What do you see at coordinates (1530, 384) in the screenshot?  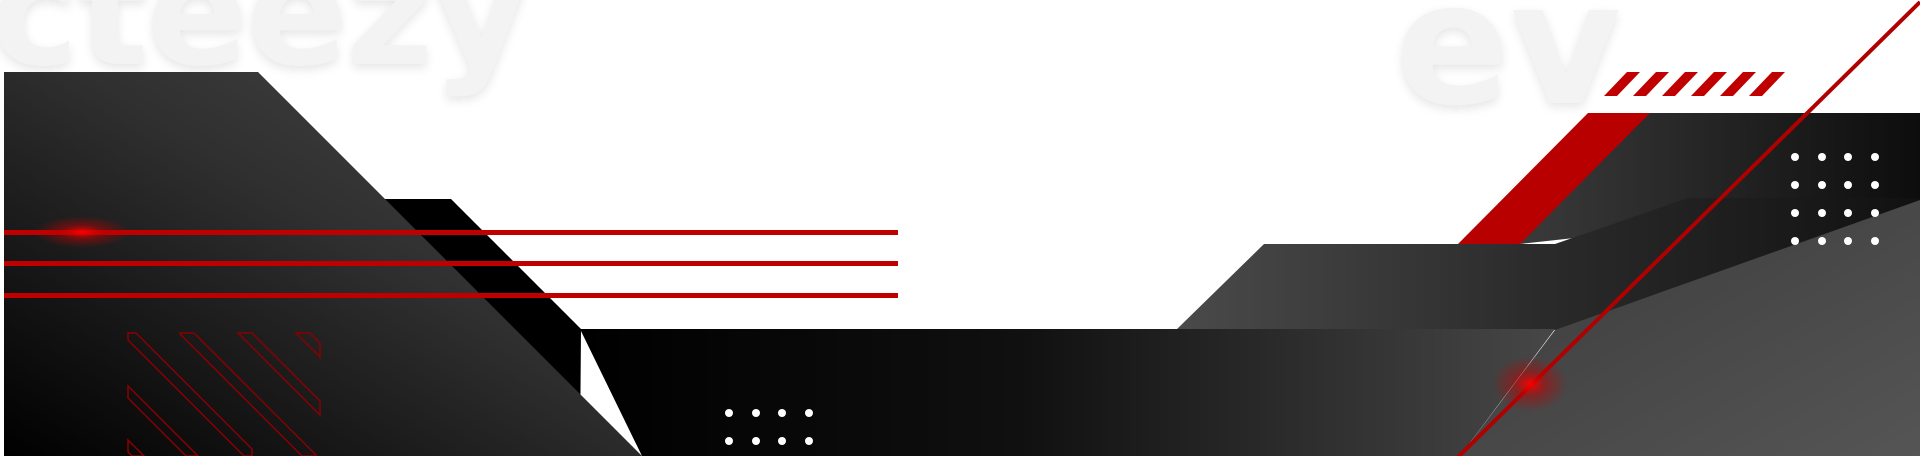 I see `red-glow-right` at bounding box center [1530, 384].